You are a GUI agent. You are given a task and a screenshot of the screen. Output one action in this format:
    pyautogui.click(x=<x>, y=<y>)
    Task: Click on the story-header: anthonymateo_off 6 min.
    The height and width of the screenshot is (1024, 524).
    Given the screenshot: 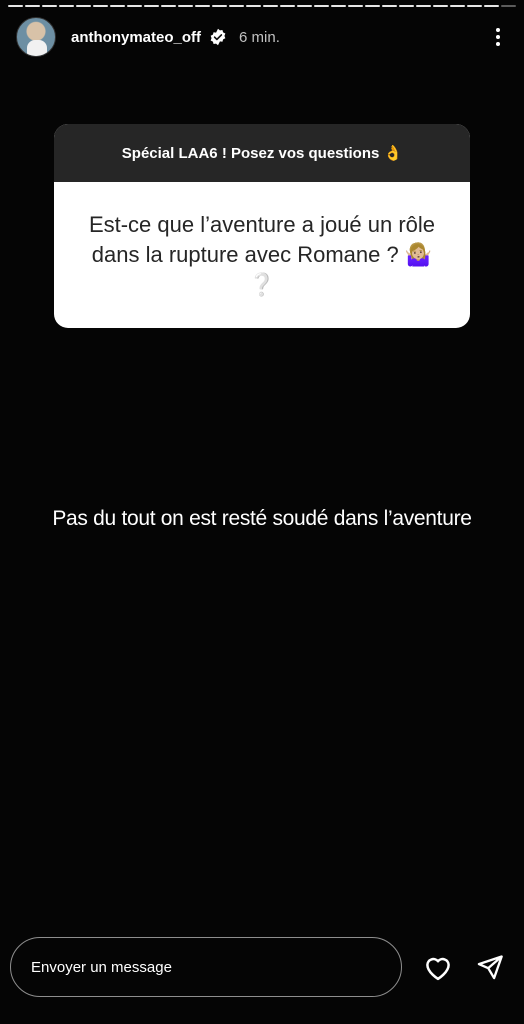 What is the action you would take?
    pyautogui.click(x=262, y=37)
    